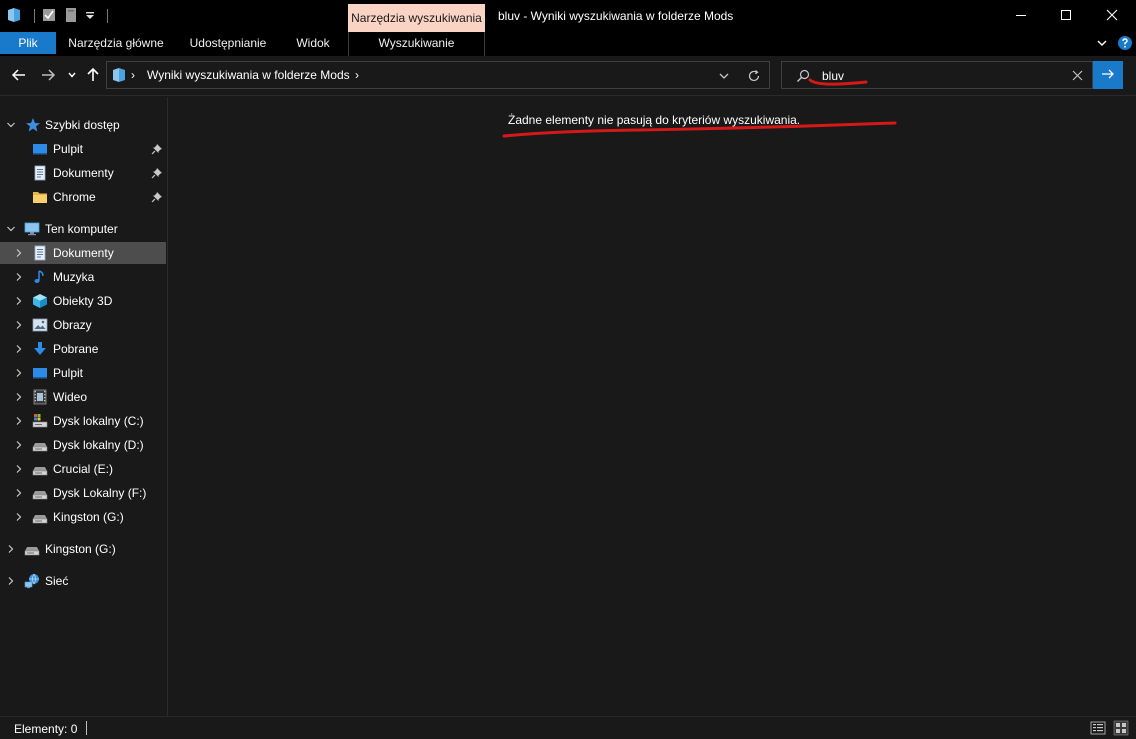  I want to click on tree-label: Obiekty 3D, so click(83, 301).